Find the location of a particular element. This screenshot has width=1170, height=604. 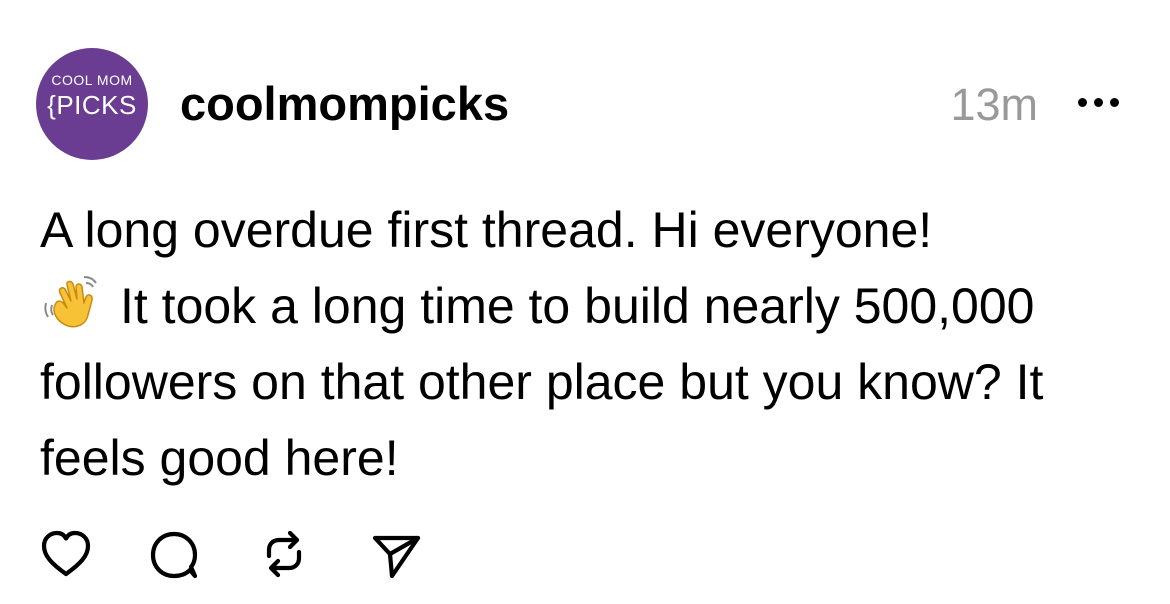

heart-icon is located at coordinates (66, 554).